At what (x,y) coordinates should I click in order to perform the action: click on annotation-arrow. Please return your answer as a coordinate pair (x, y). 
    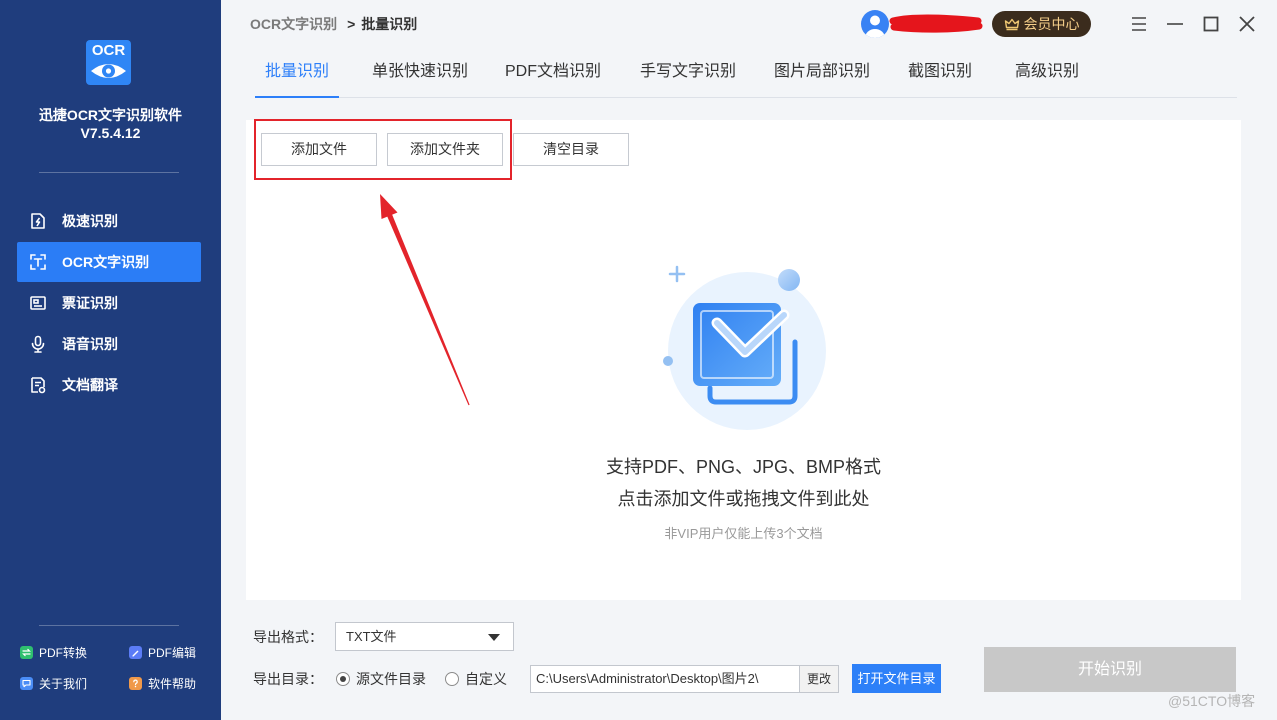
    Looking at the image, I should click on (425, 300).